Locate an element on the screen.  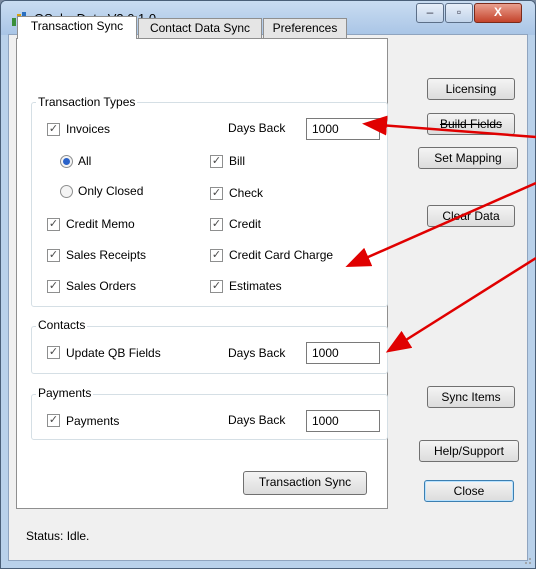
estimates-label: Estimates is located at coordinates (255, 286).